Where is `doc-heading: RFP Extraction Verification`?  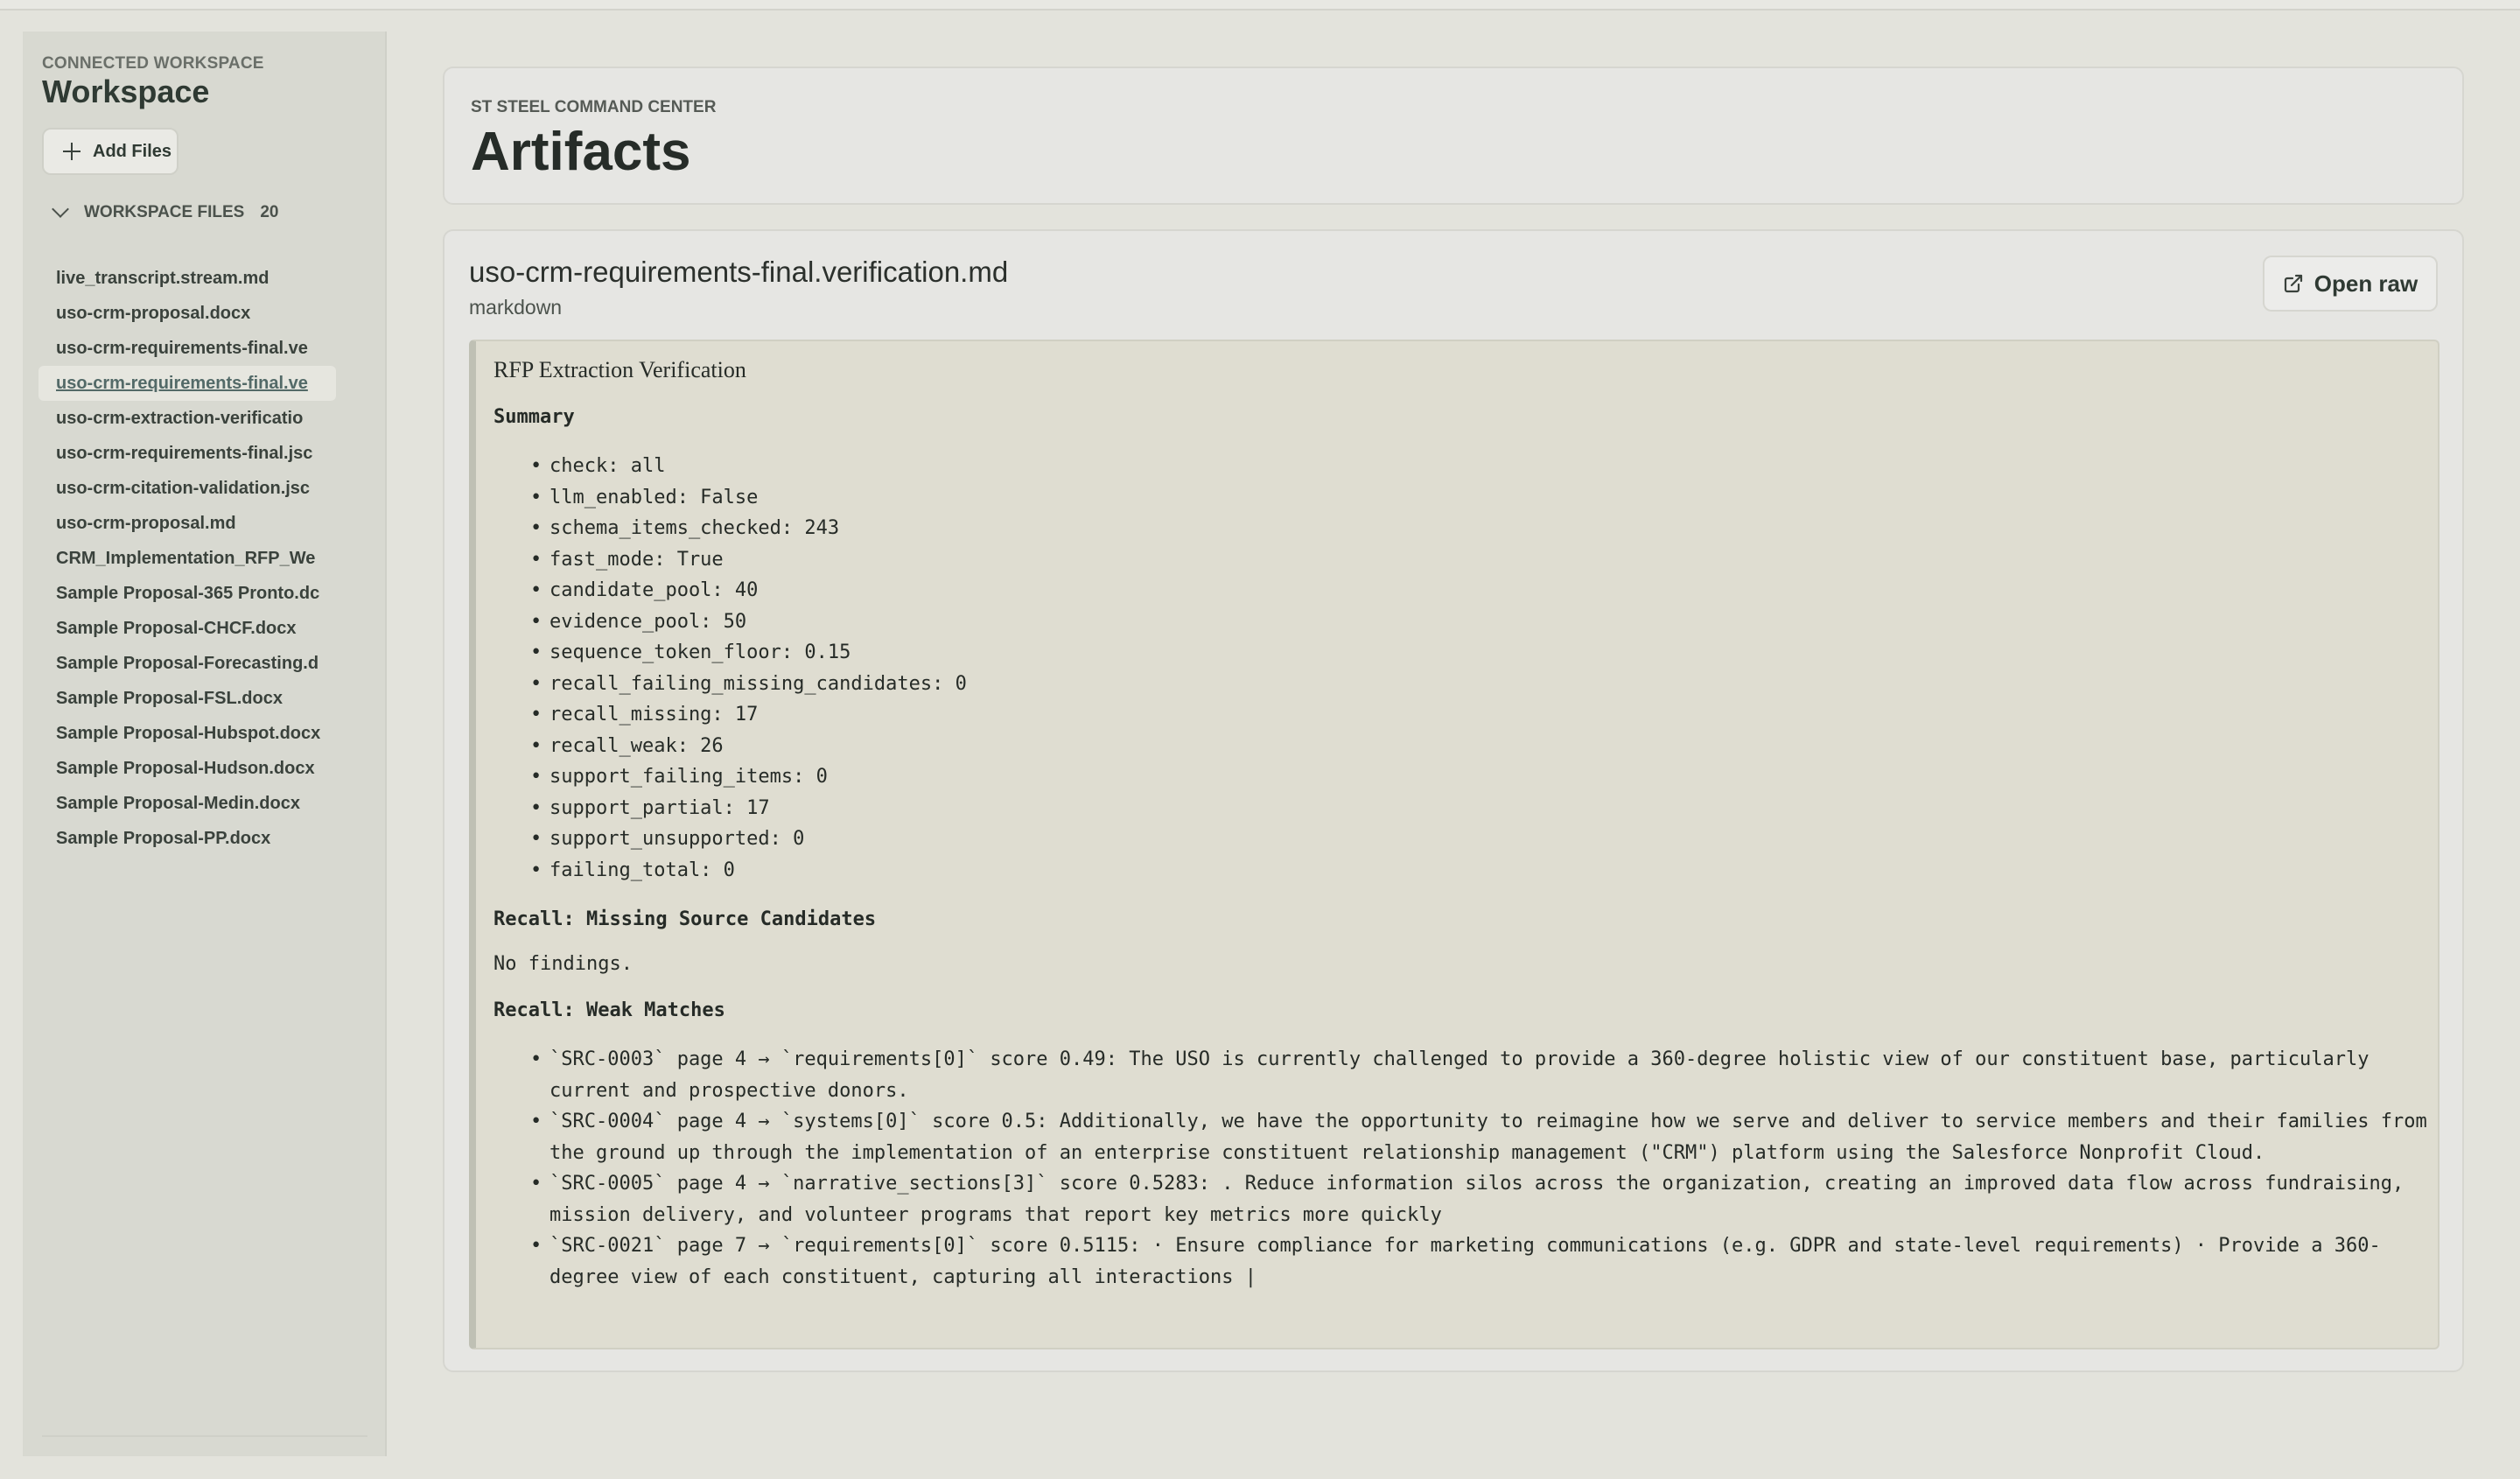
doc-heading: RFP Extraction Verification is located at coordinates (620, 369).